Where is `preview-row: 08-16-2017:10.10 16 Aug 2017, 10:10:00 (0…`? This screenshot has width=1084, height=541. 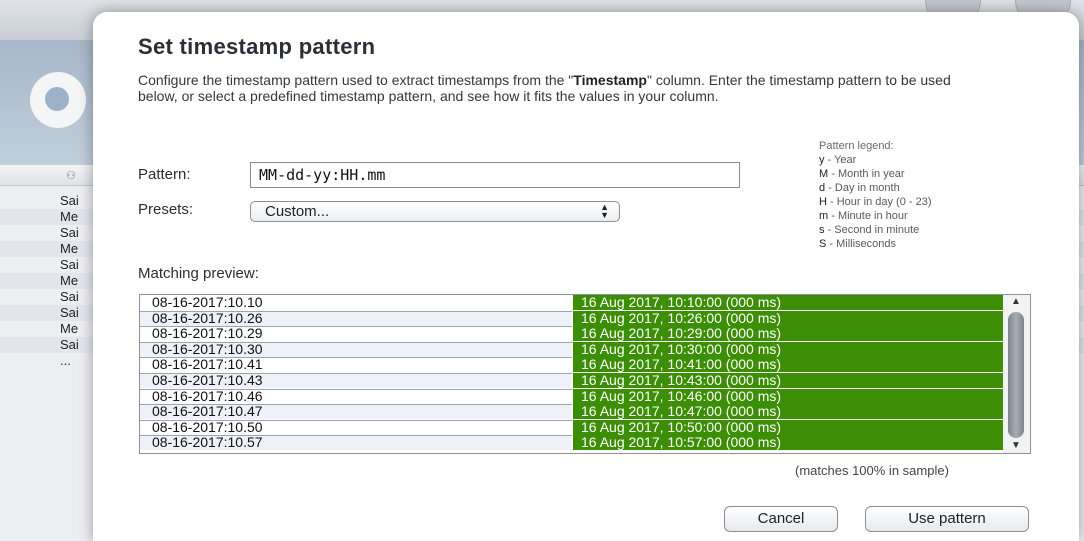 preview-row: 08-16-2017:10.10 16 Aug 2017, 10:10:00 (0… is located at coordinates (572, 302).